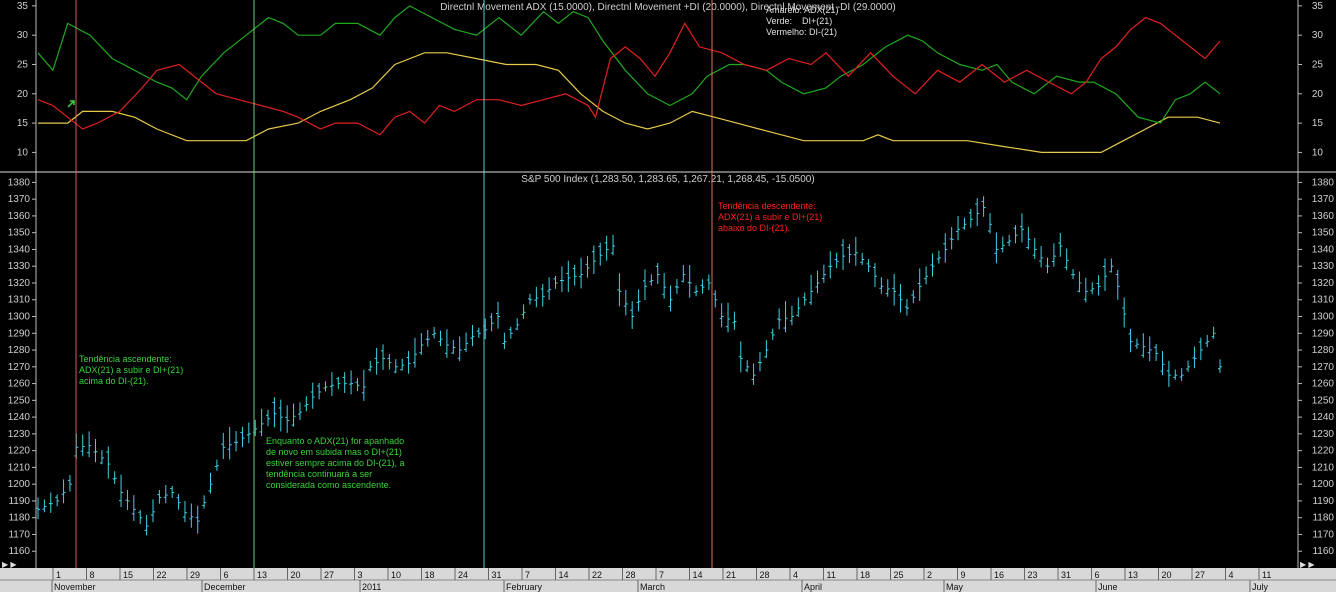  What do you see at coordinates (899, 575) in the screenshot?
I see `day-tick-label: 25` at bounding box center [899, 575].